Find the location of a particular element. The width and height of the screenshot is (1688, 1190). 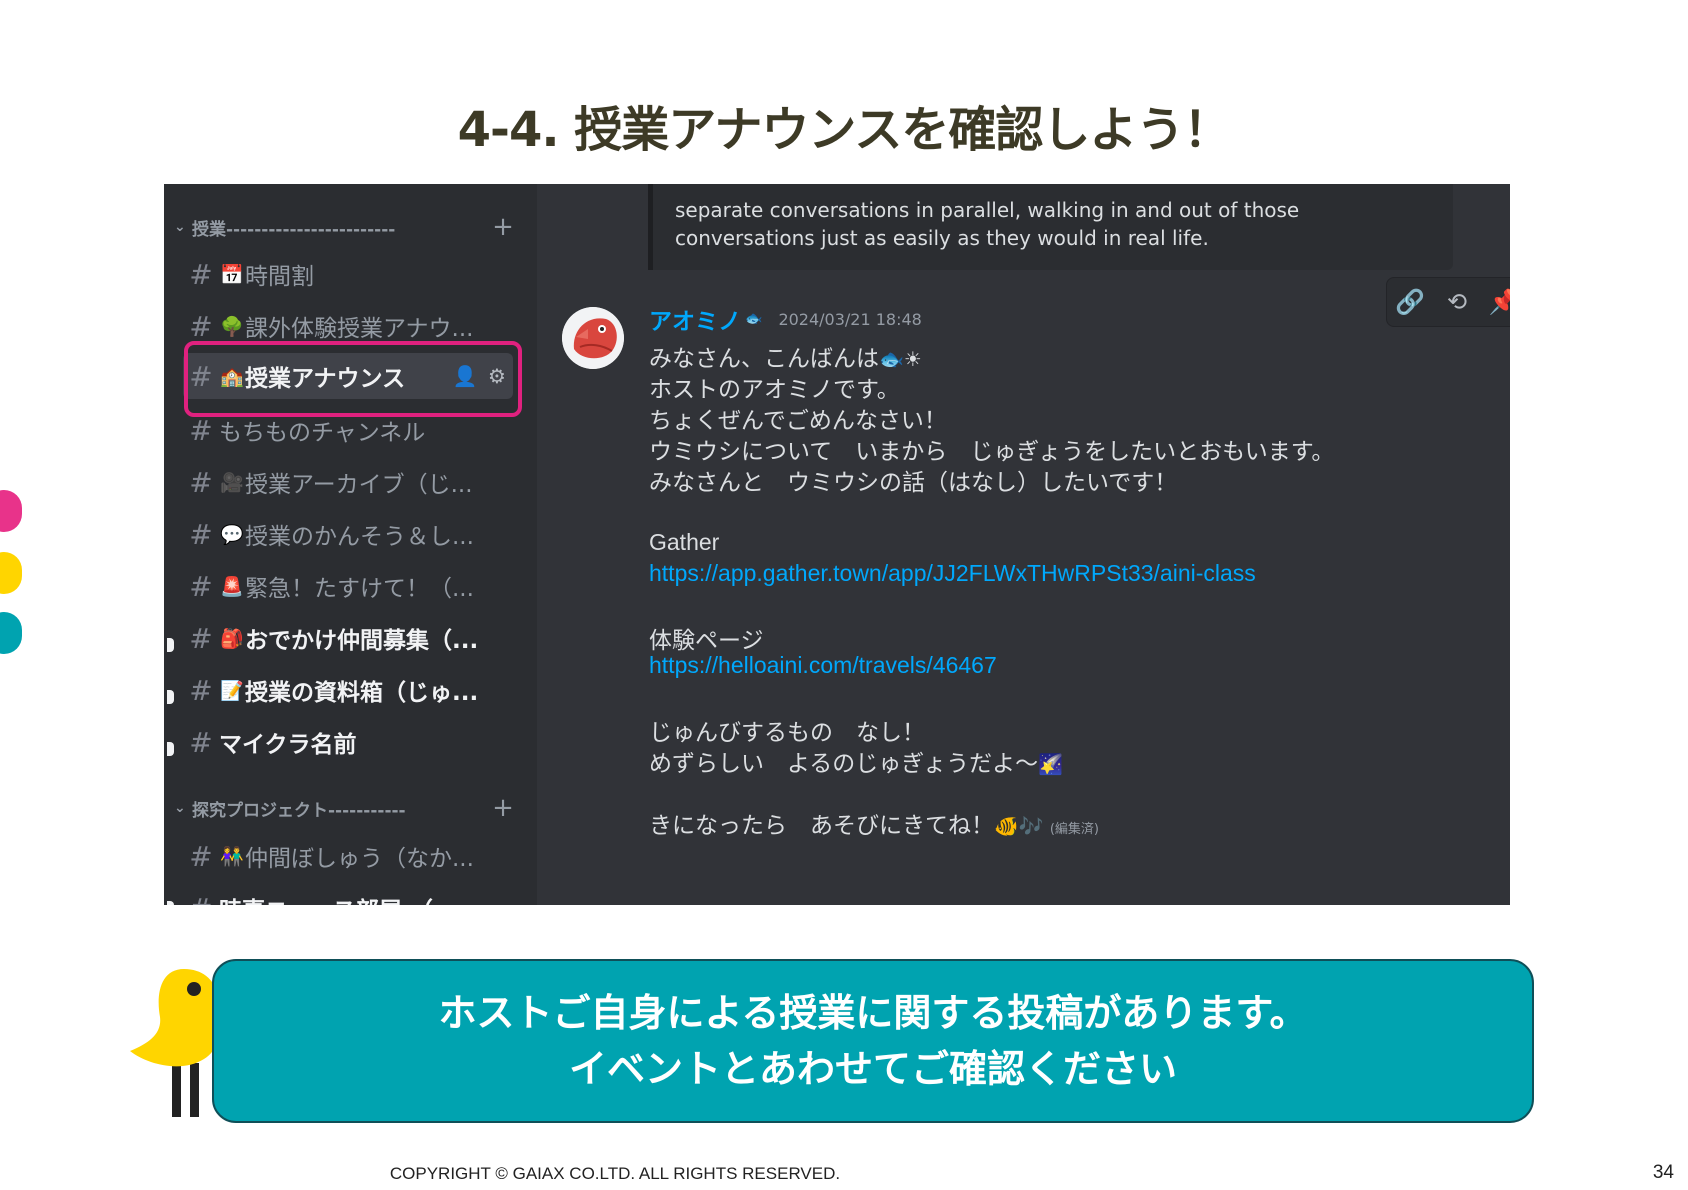

message-line: みなさんと ウミウシの話（はなし）したいです！ is located at coordinates (913, 483).